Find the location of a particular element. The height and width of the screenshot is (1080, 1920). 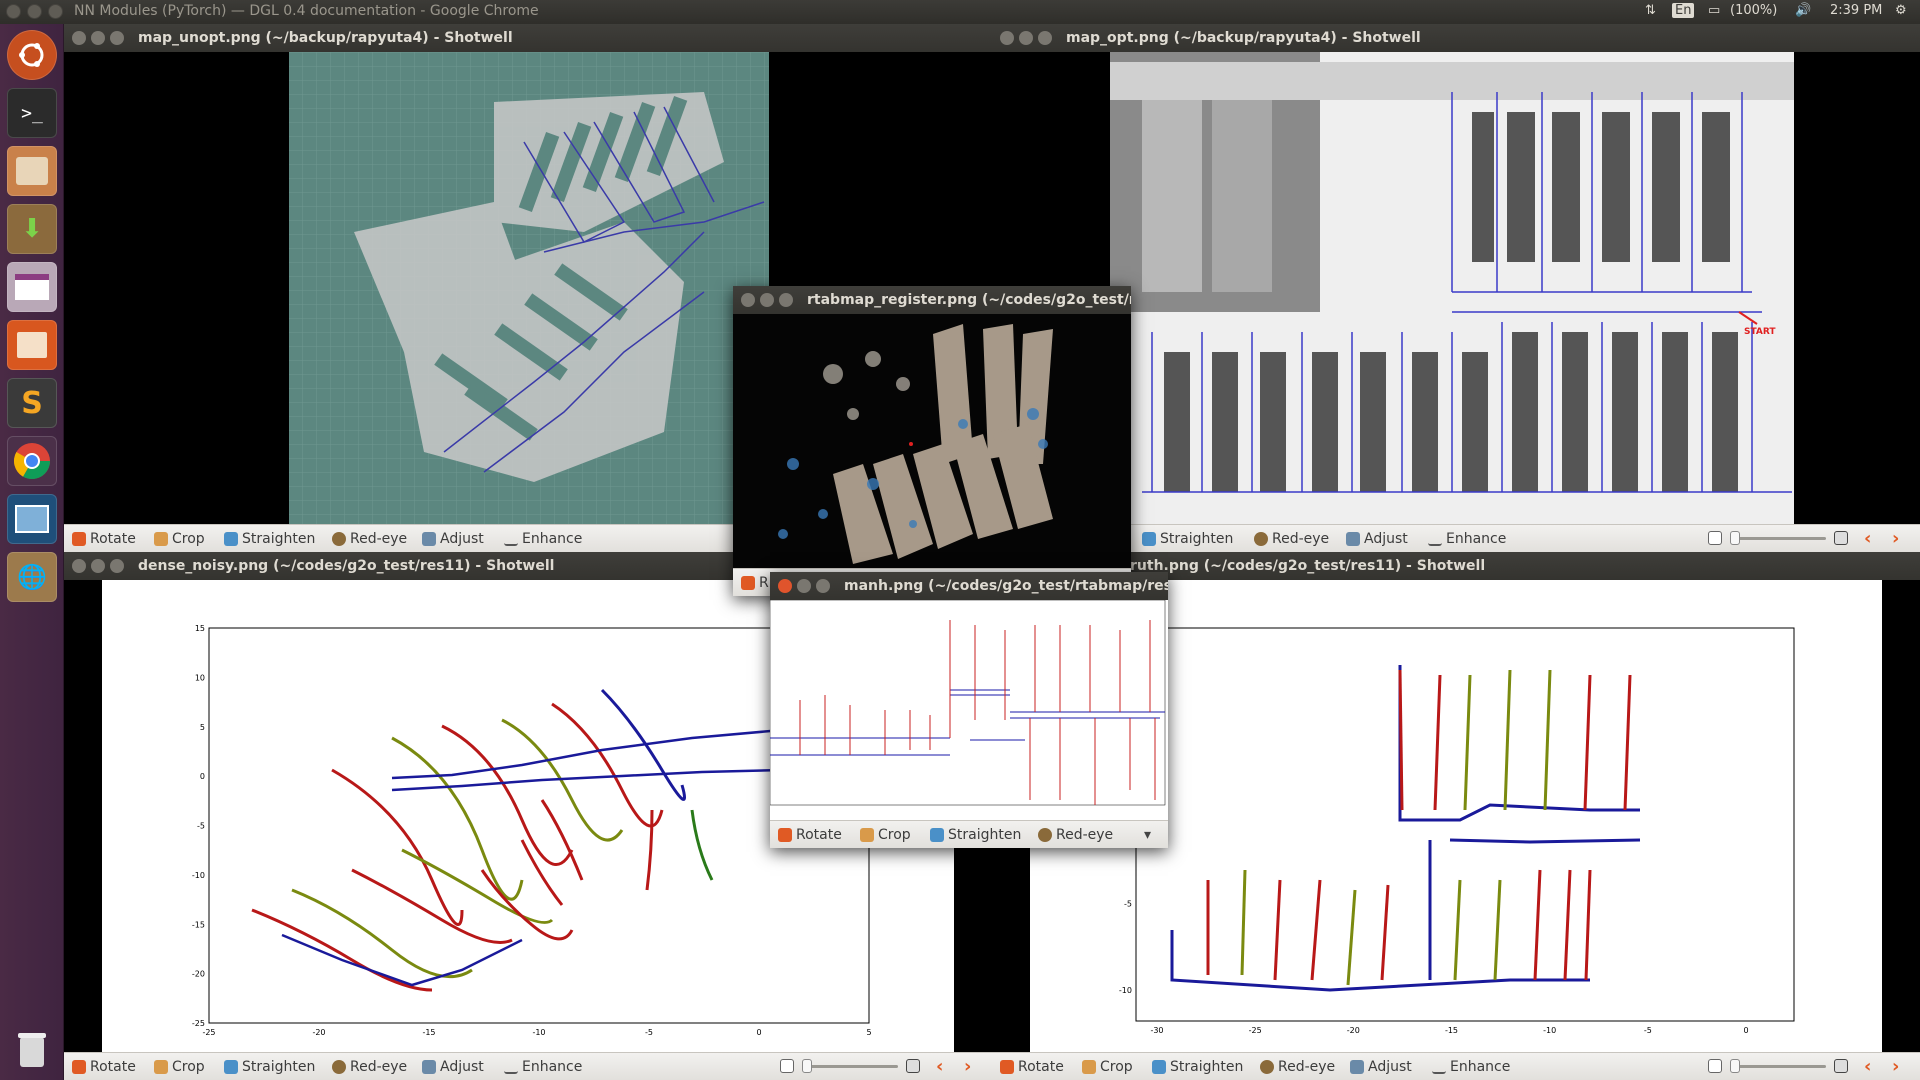

network-folder-icon: 🌐 is located at coordinates (32, 577).